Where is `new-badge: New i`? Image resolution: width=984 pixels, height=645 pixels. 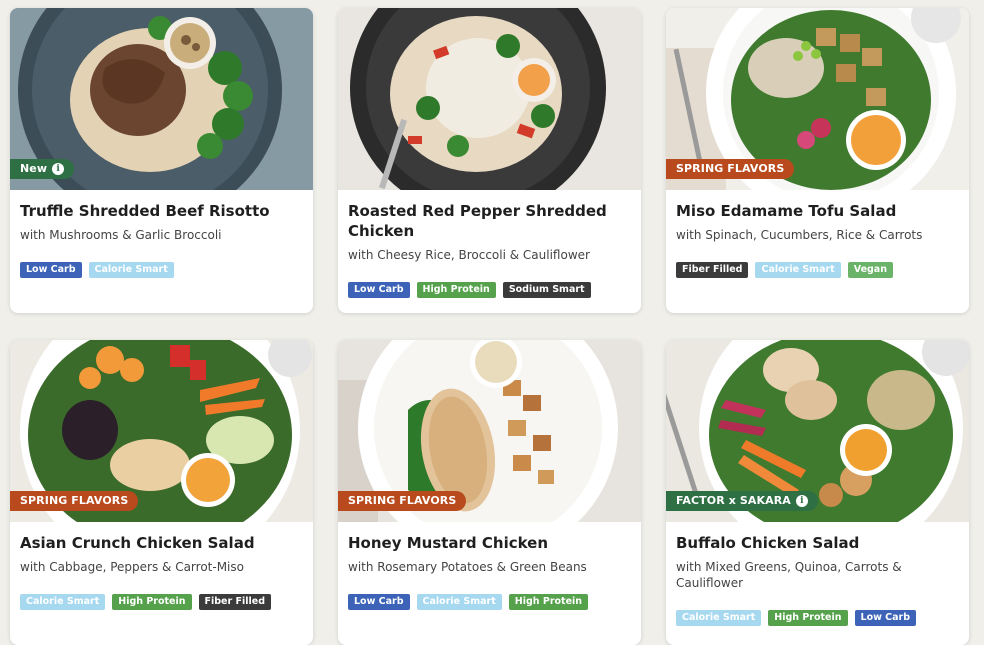 new-badge: New i is located at coordinates (42, 169).